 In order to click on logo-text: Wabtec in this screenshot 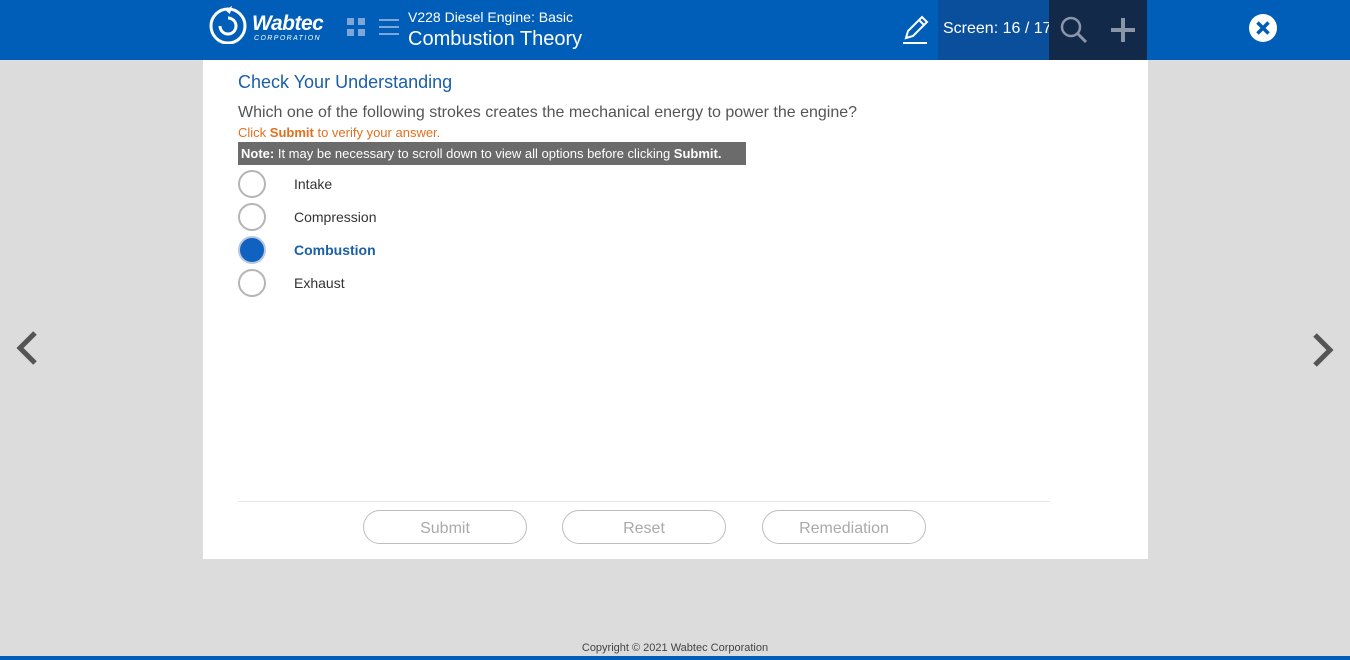, I will do `click(288, 23)`.